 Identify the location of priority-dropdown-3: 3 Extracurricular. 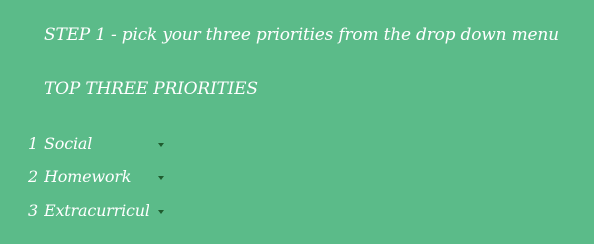
(103, 211).